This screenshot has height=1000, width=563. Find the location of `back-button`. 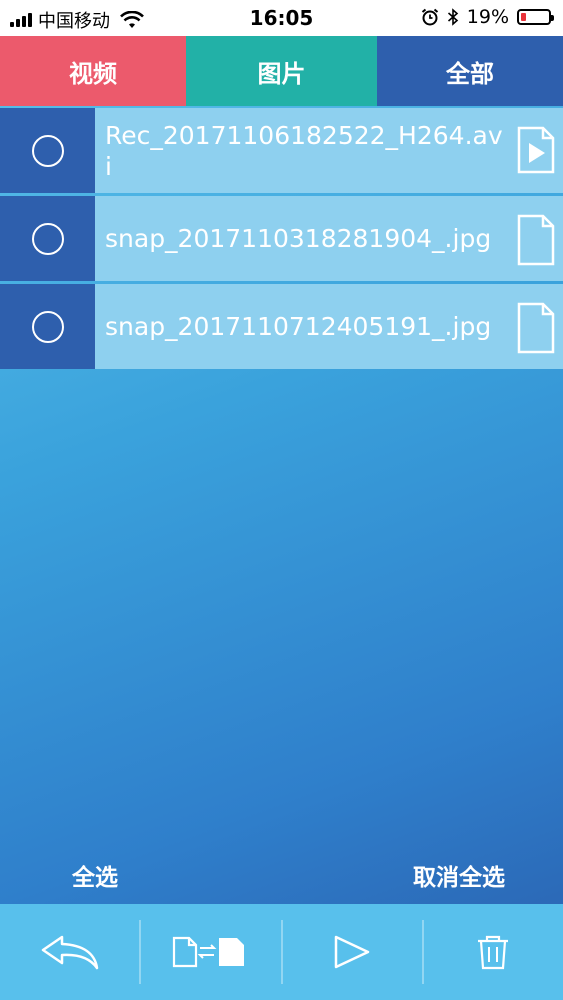

back-button is located at coordinates (69, 952).